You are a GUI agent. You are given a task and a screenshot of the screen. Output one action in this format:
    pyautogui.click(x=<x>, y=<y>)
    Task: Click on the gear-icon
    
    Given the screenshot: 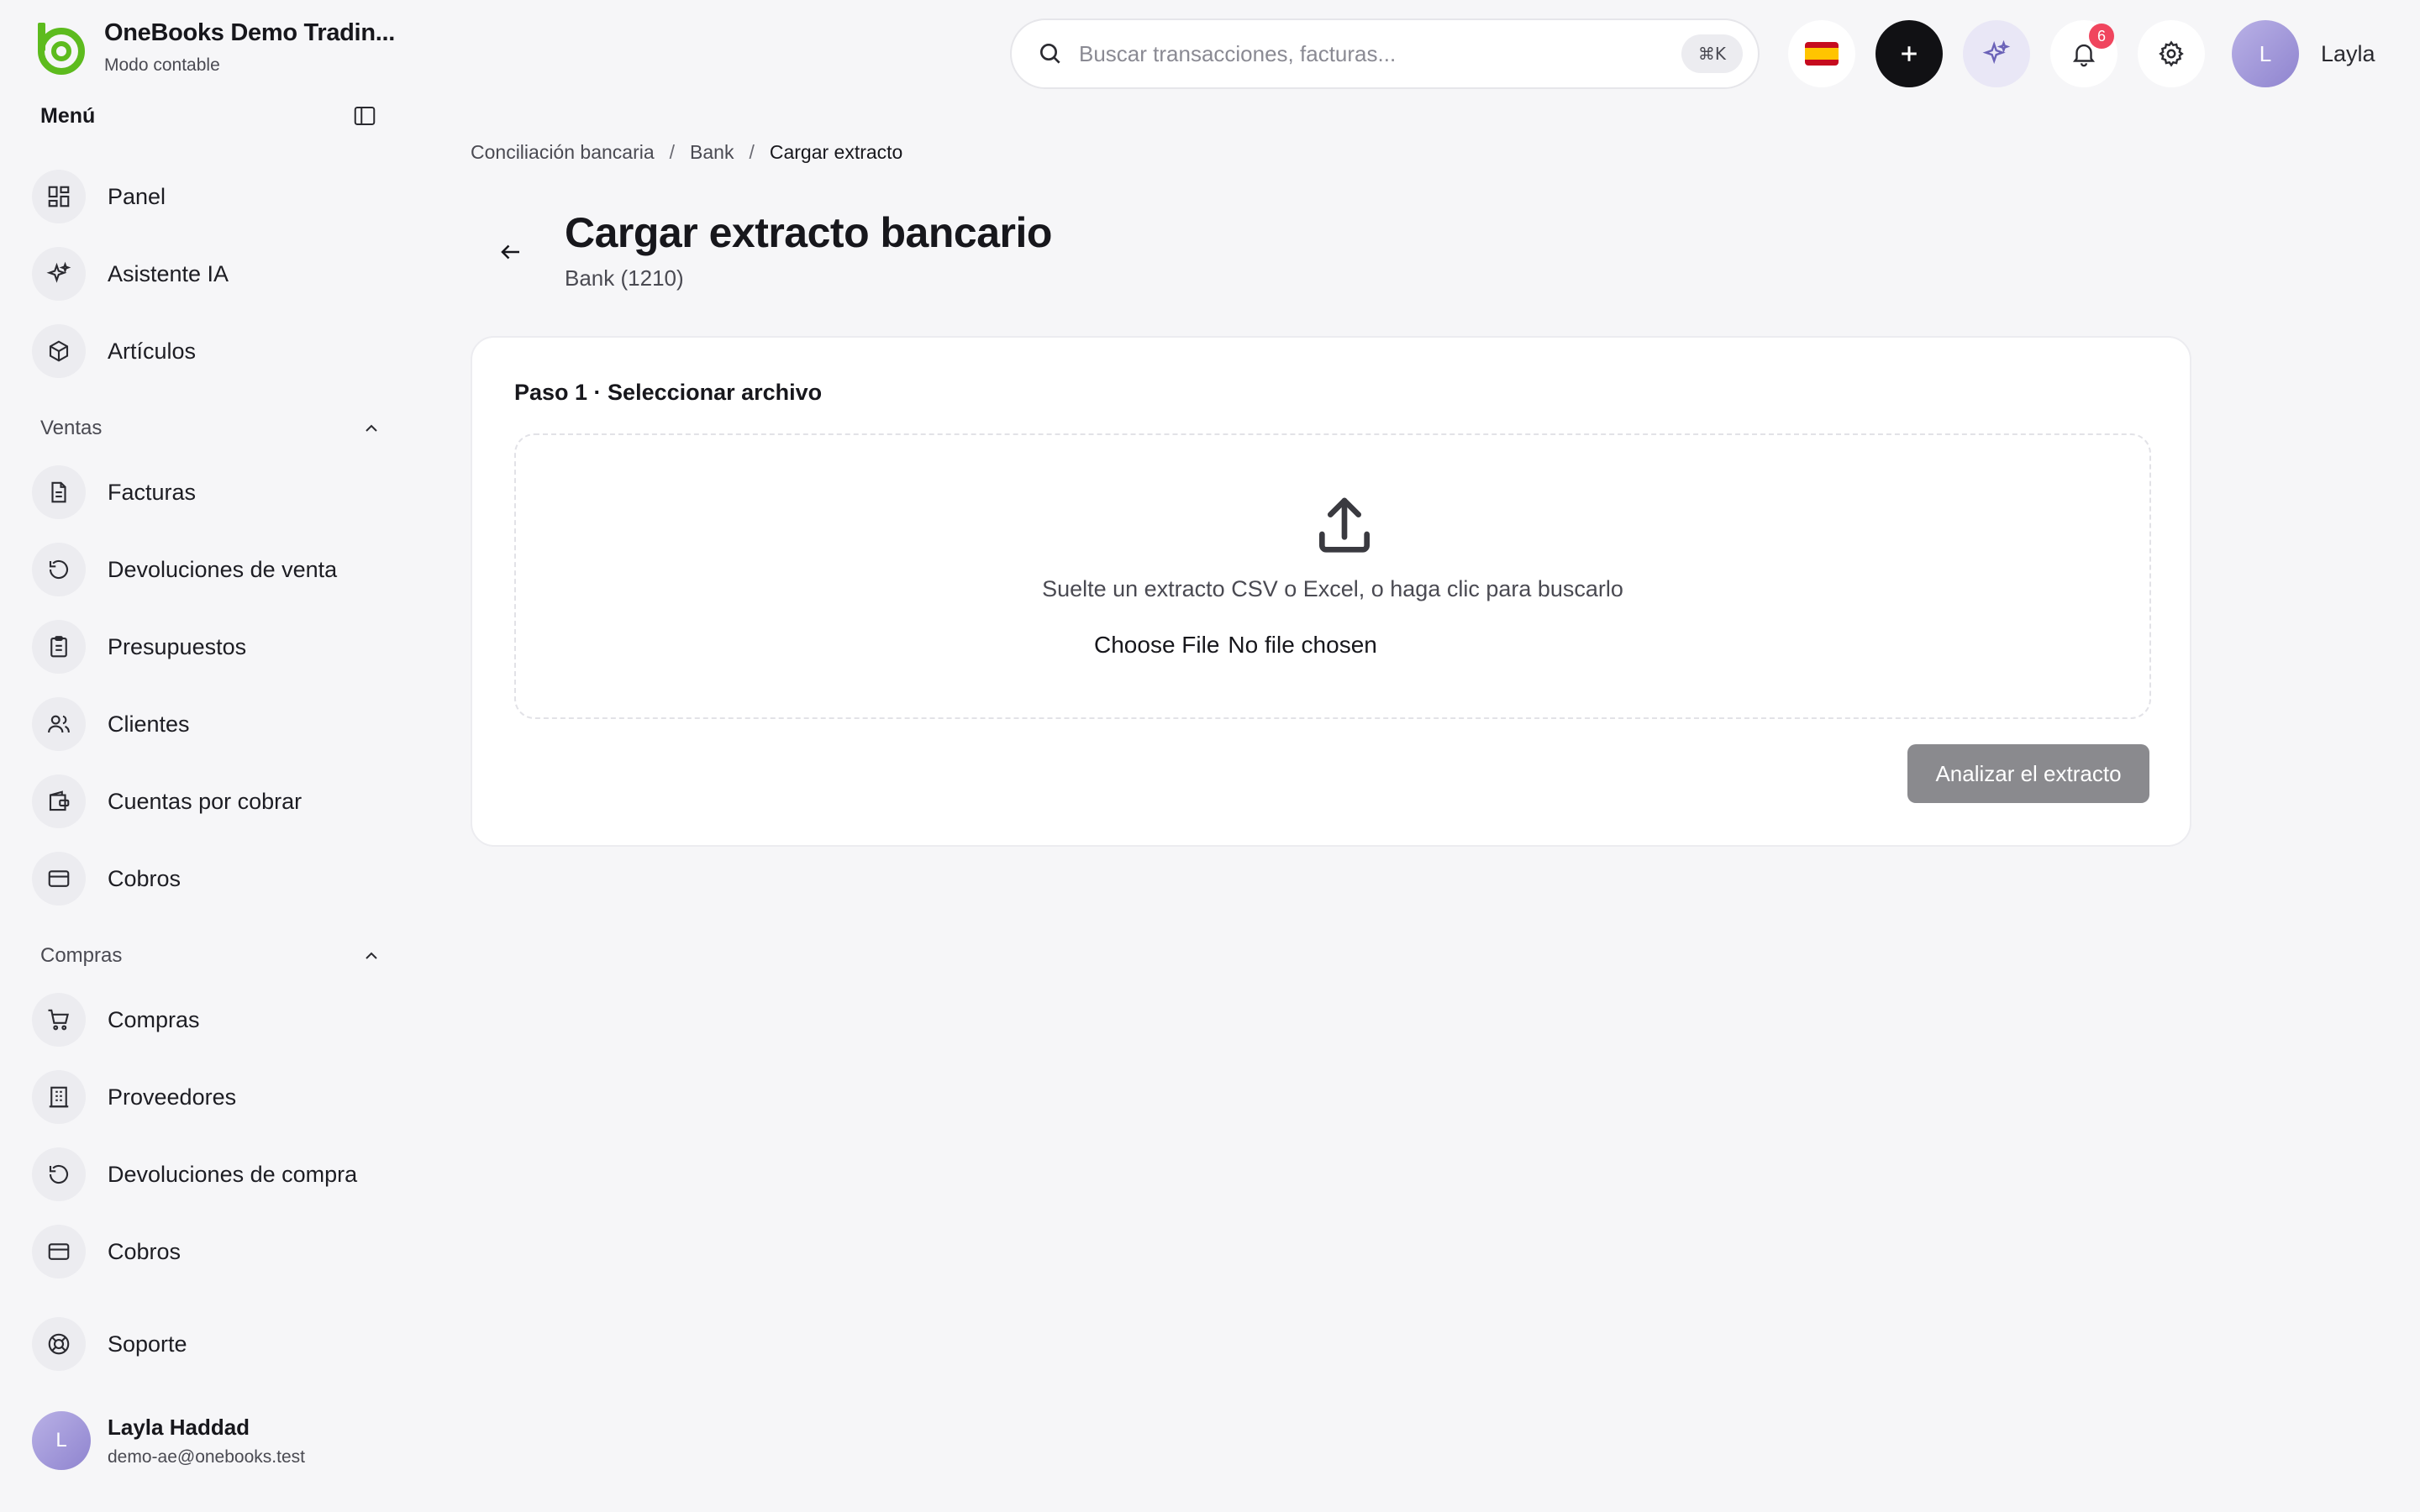 What is the action you would take?
    pyautogui.click(x=2171, y=53)
    